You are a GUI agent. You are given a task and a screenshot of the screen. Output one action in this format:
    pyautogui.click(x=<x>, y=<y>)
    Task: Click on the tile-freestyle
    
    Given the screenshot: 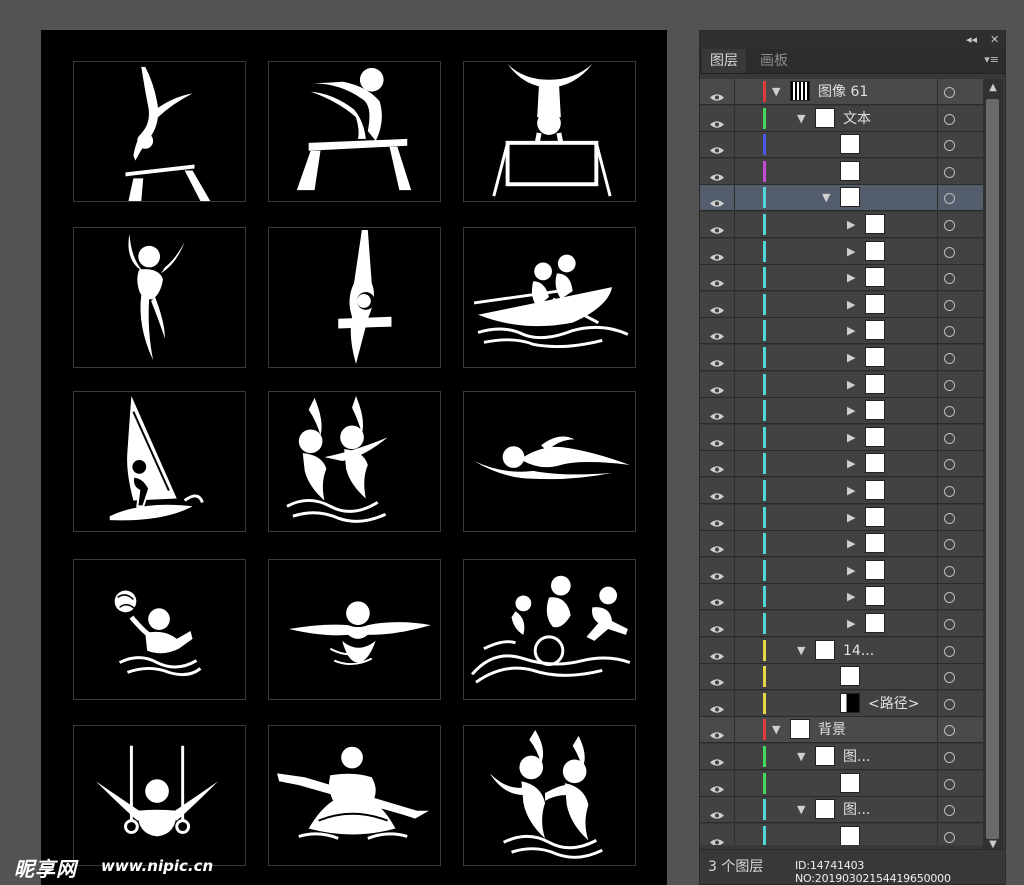 What is the action you would take?
    pyautogui.click(x=549, y=461)
    